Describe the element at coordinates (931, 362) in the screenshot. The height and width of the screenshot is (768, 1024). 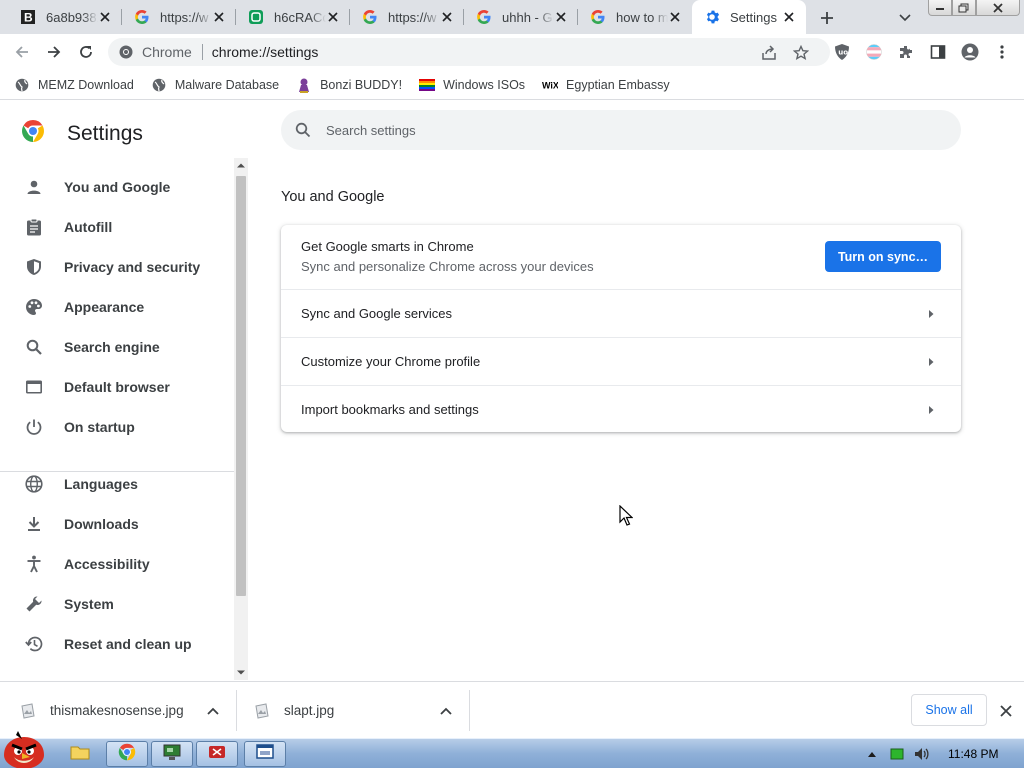
I see `arrow-right-icon` at that location.